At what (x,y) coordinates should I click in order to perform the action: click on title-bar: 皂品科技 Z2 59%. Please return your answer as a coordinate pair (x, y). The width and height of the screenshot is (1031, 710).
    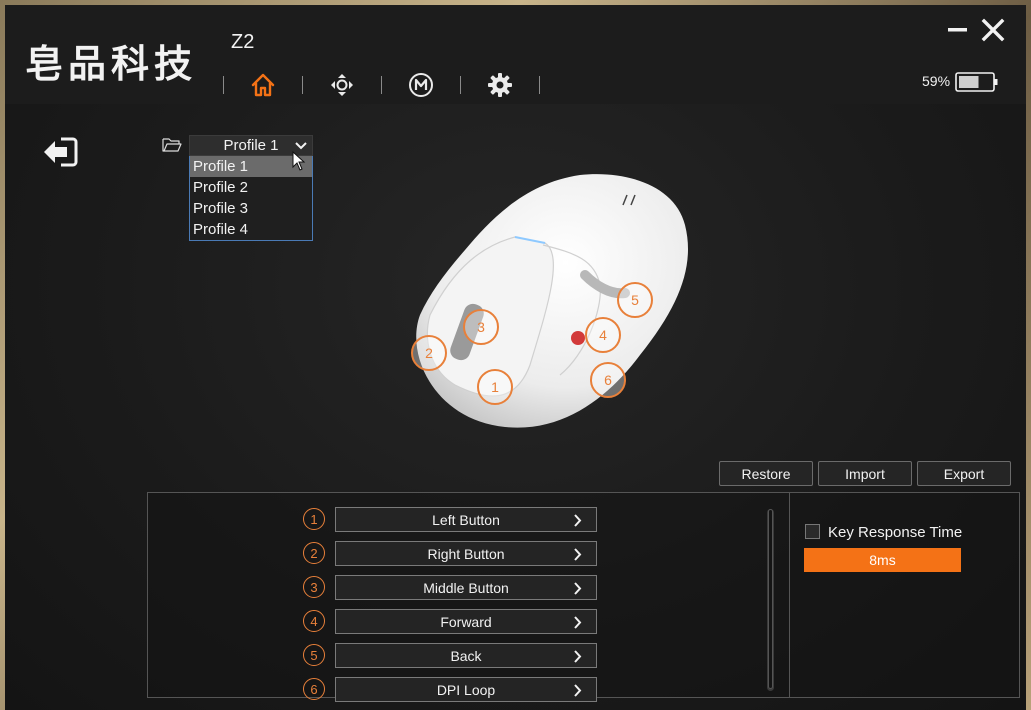
    Looking at the image, I should click on (515, 54).